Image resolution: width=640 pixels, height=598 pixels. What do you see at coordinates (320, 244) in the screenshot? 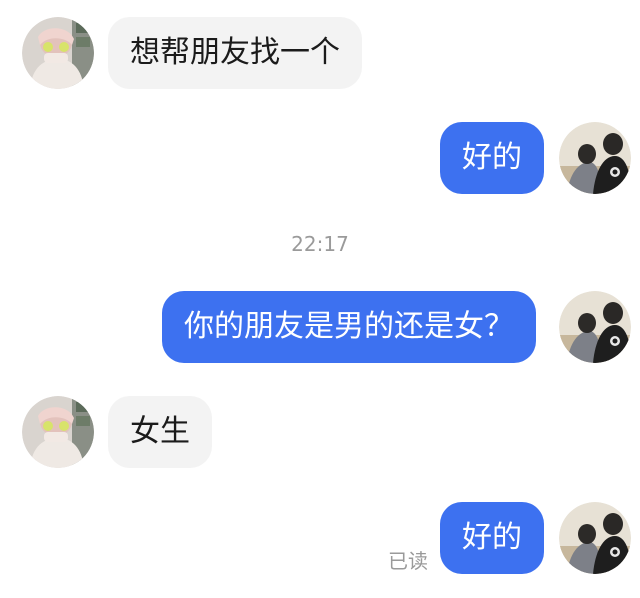
I see `timestamp: 22:17` at bounding box center [320, 244].